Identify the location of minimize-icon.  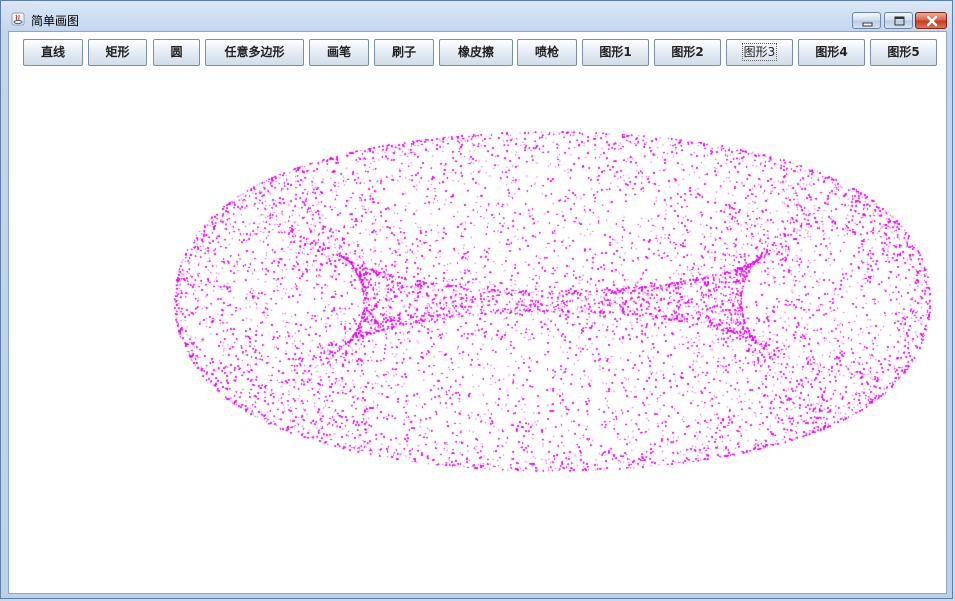
(867, 24).